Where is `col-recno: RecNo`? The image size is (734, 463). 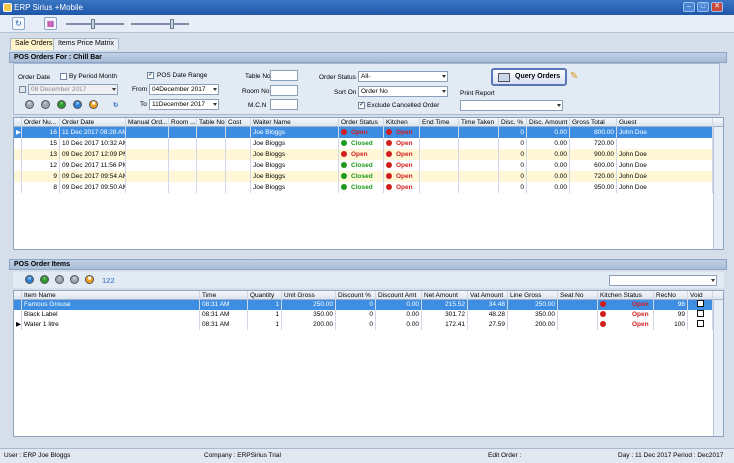
col-recno: RecNo is located at coordinates (671, 295).